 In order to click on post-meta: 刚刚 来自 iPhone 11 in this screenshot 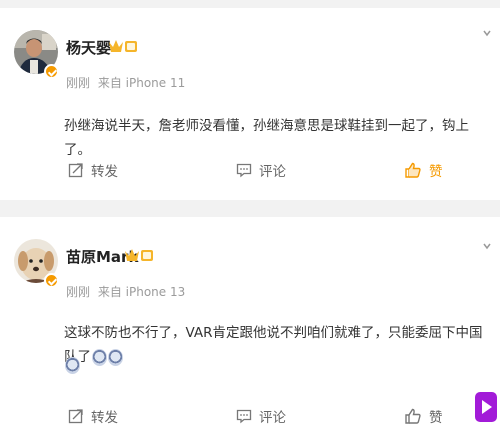, I will do `click(127, 82)`.